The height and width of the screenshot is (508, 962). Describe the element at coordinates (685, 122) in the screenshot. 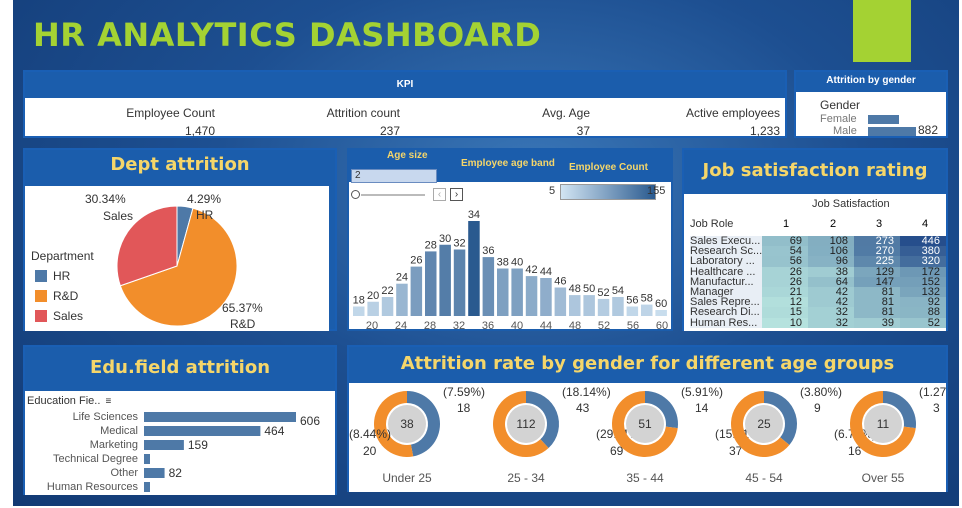

I see `kpi-active-employees: Active employees 1,233` at that location.